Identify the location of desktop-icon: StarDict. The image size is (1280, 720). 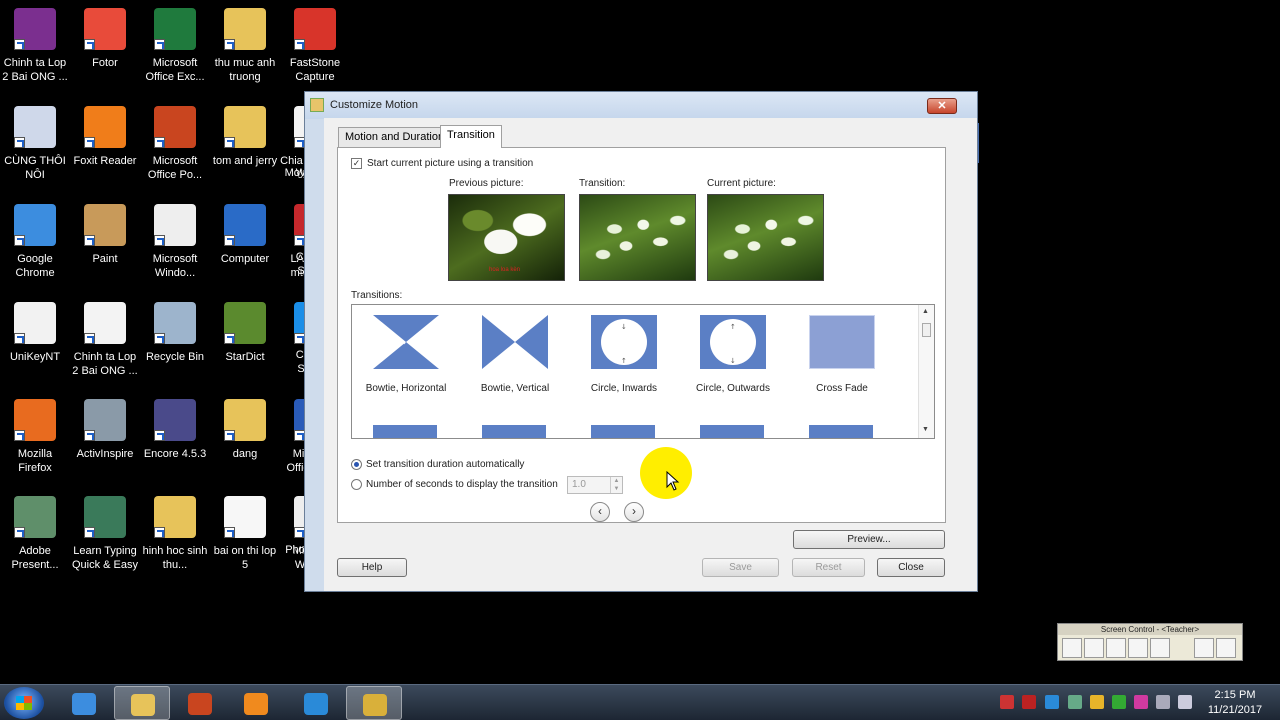
(245, 333).